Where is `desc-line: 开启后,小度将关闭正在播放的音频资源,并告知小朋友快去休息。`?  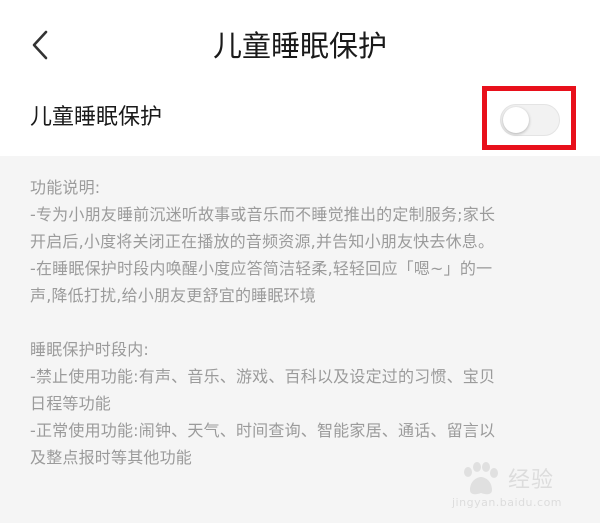 desc-line: 开启后,小度将关闭正在播放的音频资源,并告知小朋友快去休息。 is located at coordinates (262, 241).